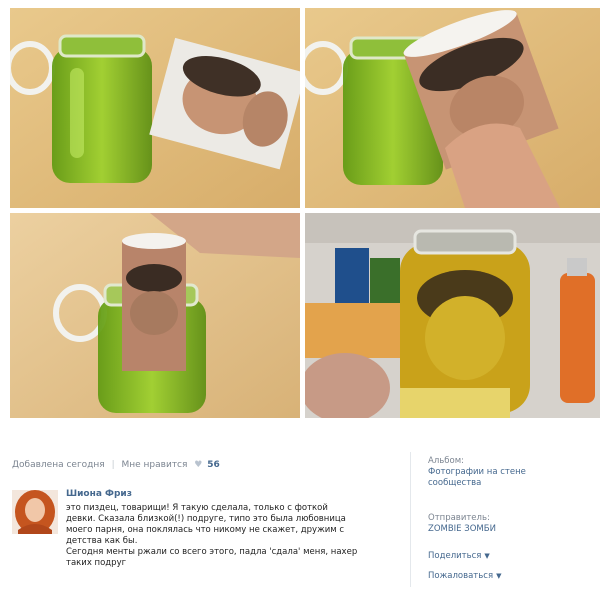  What do you see at coordinates (454, 556) in the screenshot?
I see `share-label: Поделиться` at bounding box center [454, 556].